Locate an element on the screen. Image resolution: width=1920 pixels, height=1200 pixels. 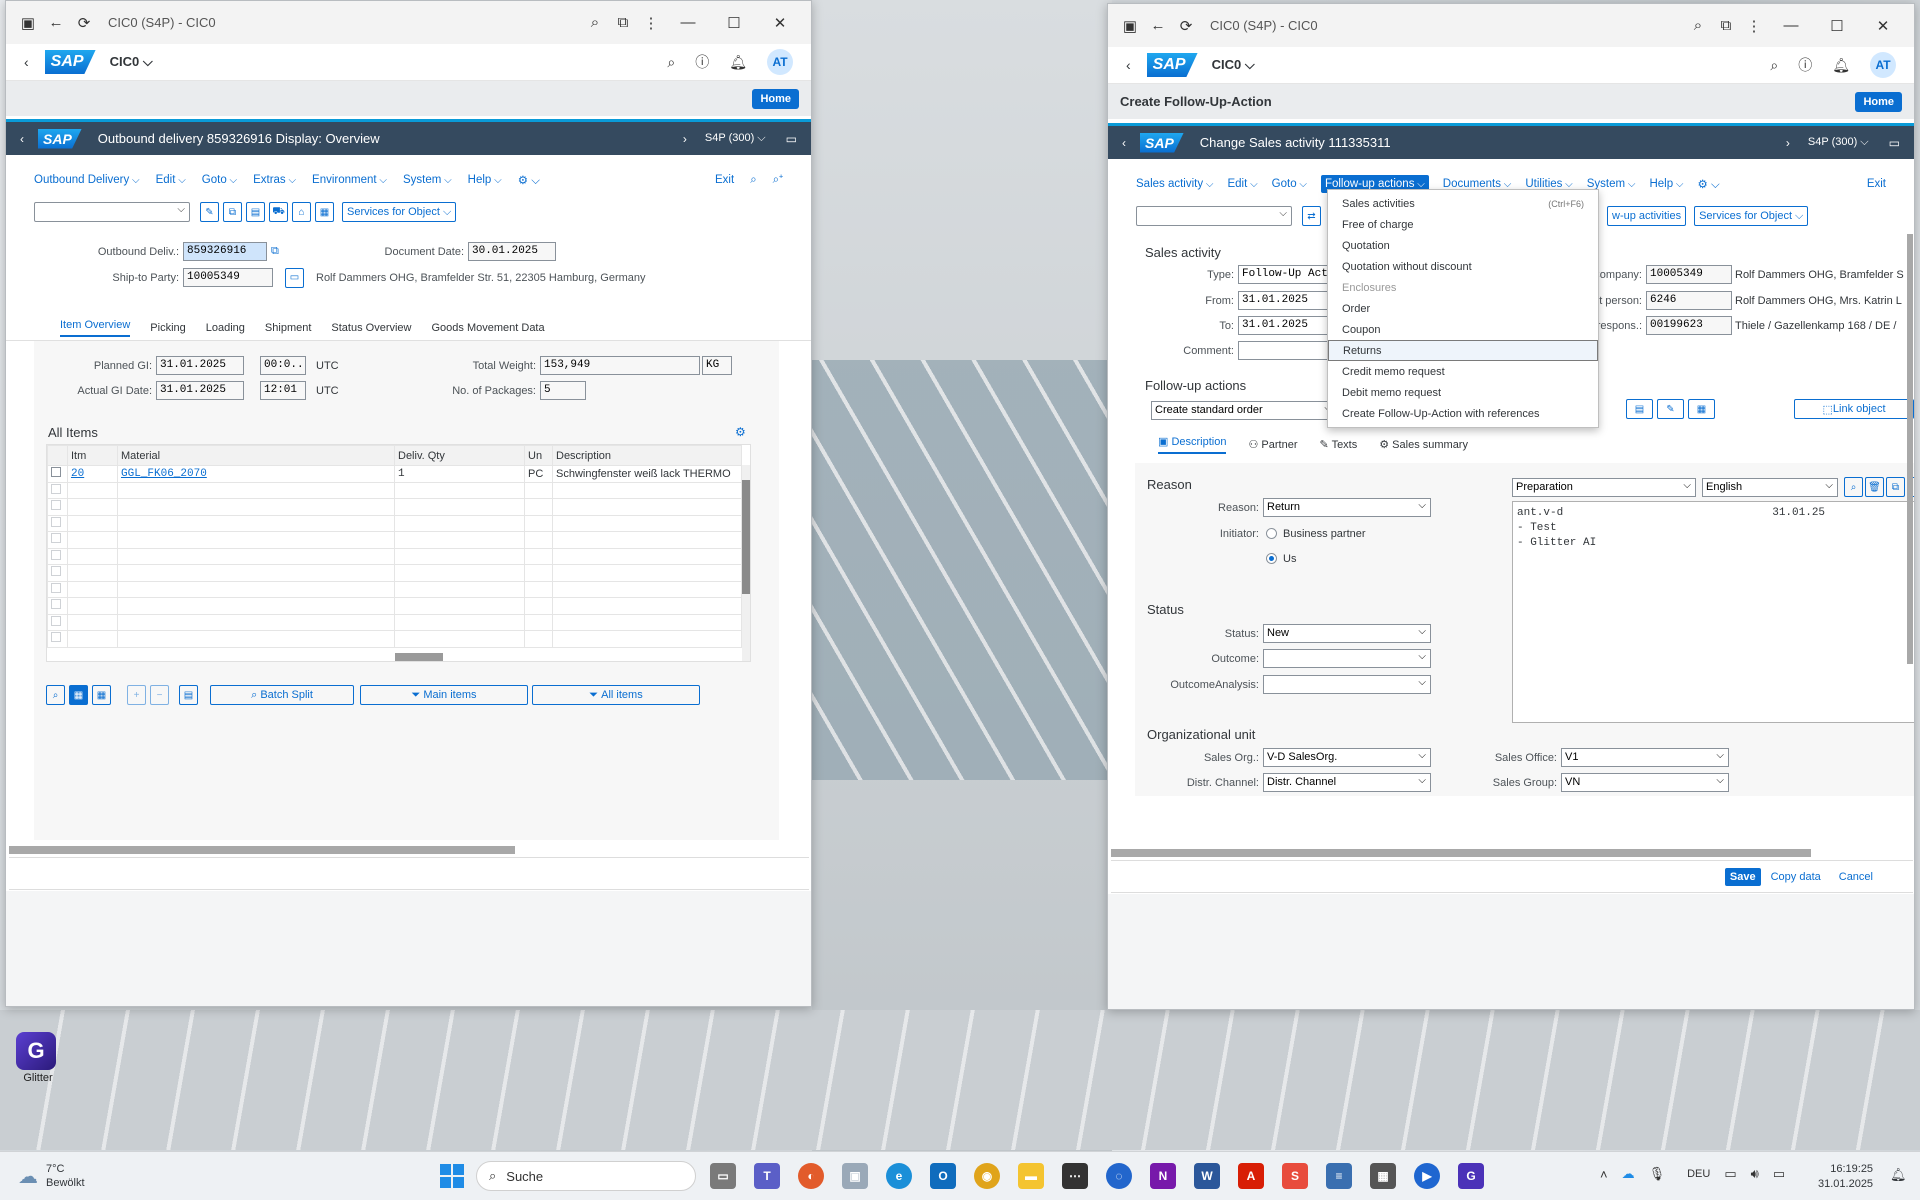
right-page-scrollbar is located at coordinates (1461, 853).